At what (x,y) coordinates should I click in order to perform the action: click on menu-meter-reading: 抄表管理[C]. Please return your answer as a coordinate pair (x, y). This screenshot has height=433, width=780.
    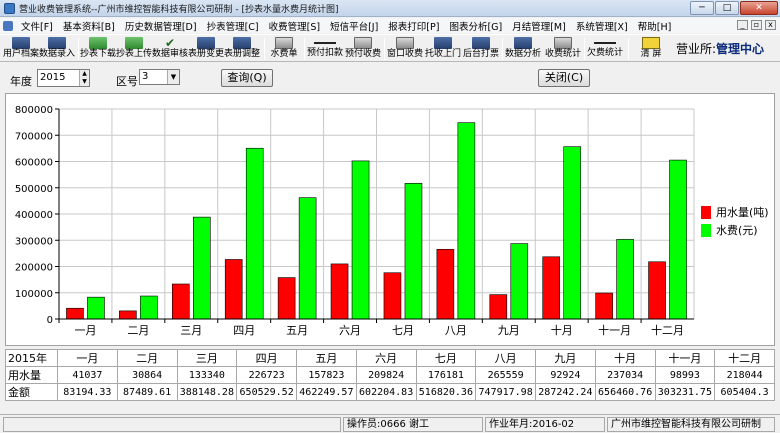
    Looking at the image, I should click on (233, 26).